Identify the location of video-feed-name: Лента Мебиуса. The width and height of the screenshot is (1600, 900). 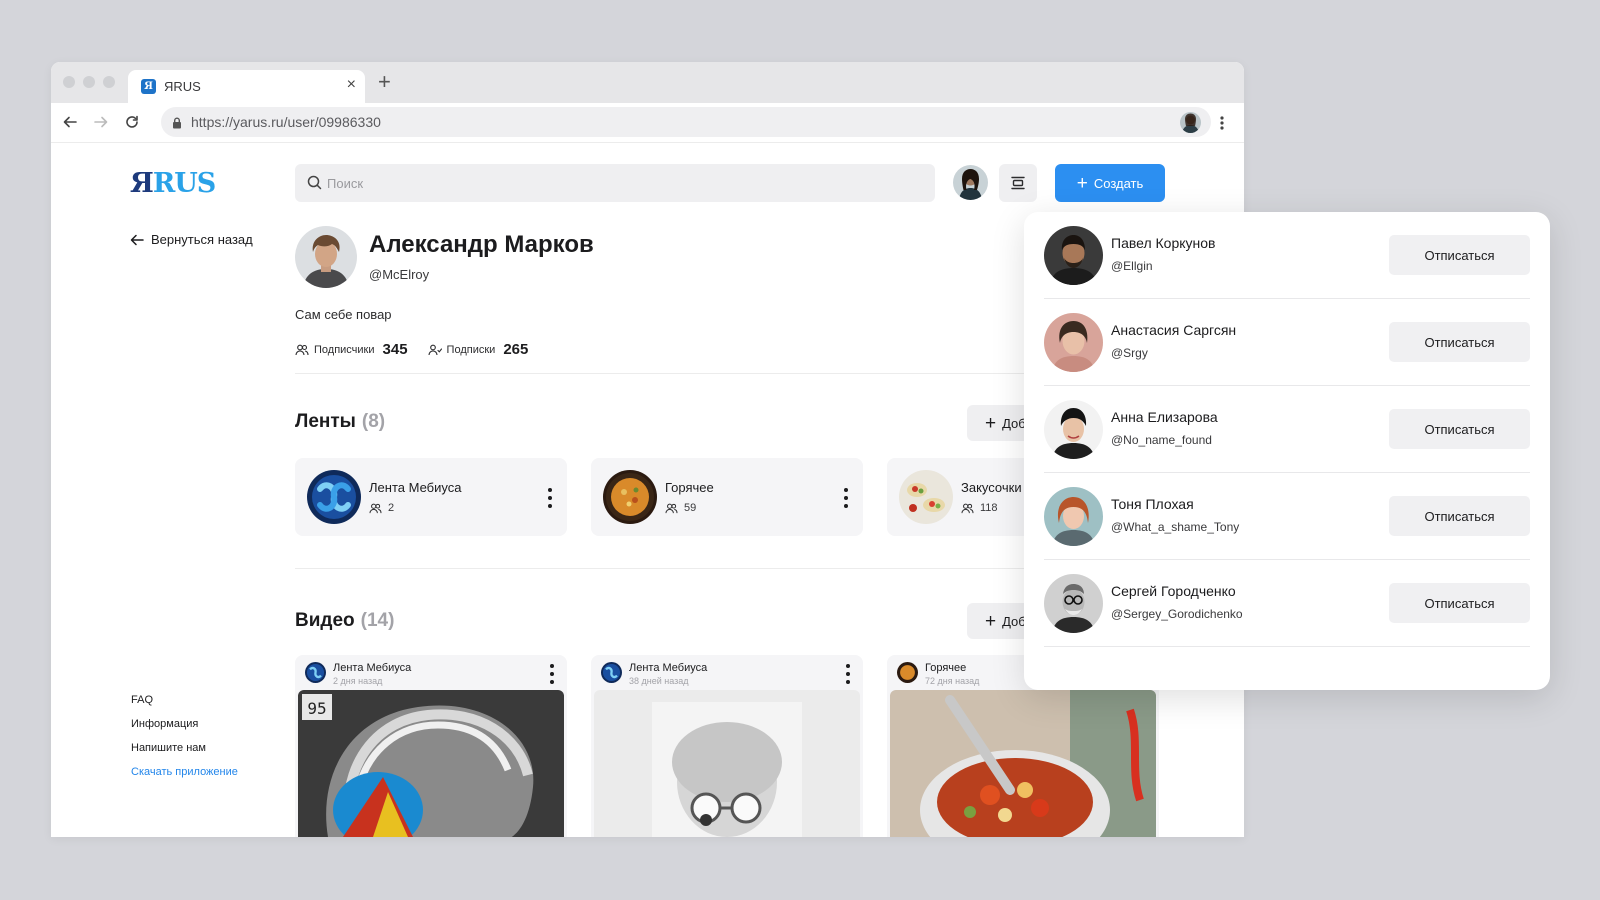
(668, 668).